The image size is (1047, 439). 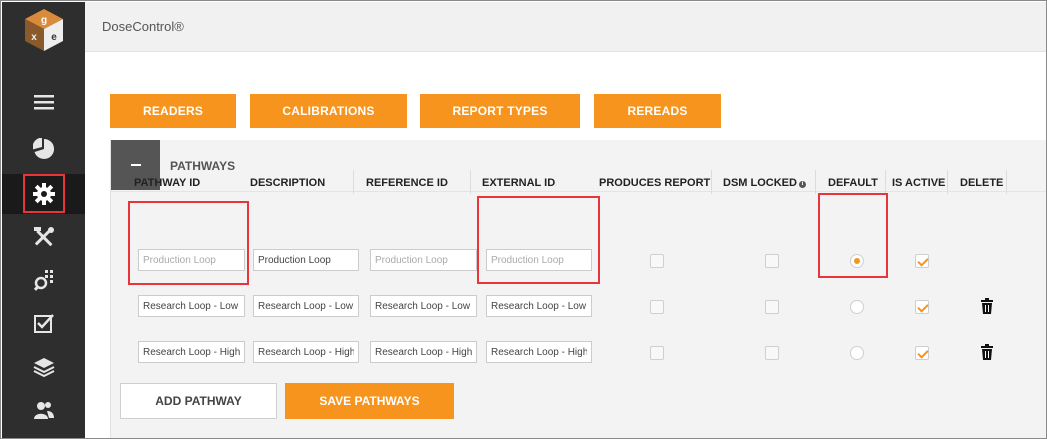 I want to click on sidebar: g x e, so click(x=43, y=220).